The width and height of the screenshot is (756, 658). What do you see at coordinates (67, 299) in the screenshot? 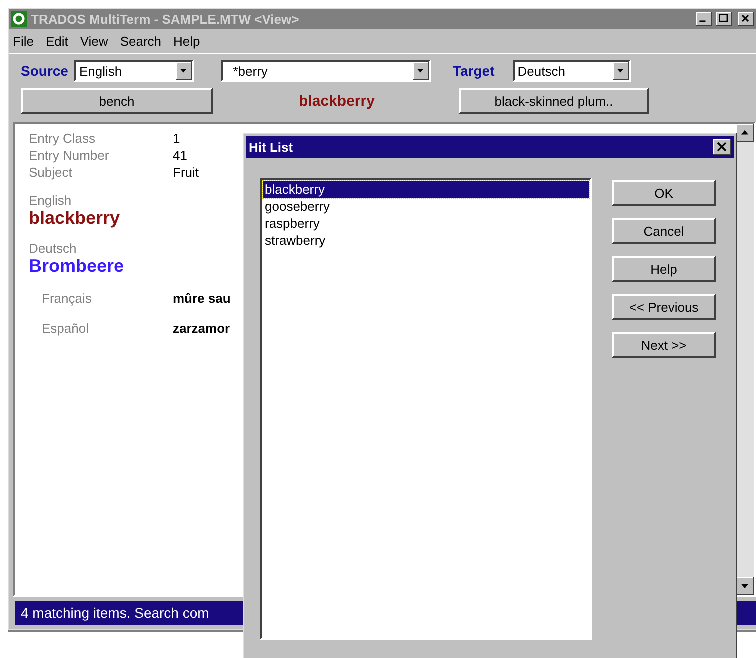
I see `language-label: Français` at bounding box center [67, 299].